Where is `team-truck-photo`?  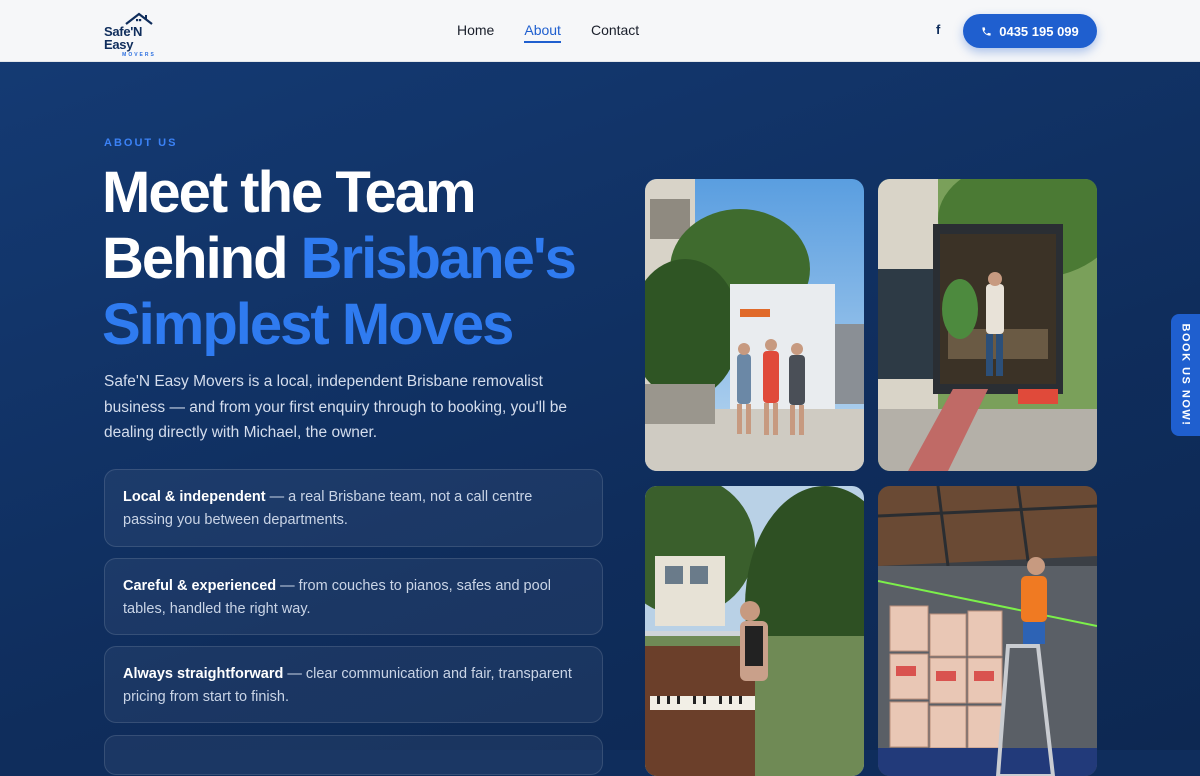
team-truck-photo is located at coordinates (754, 325).